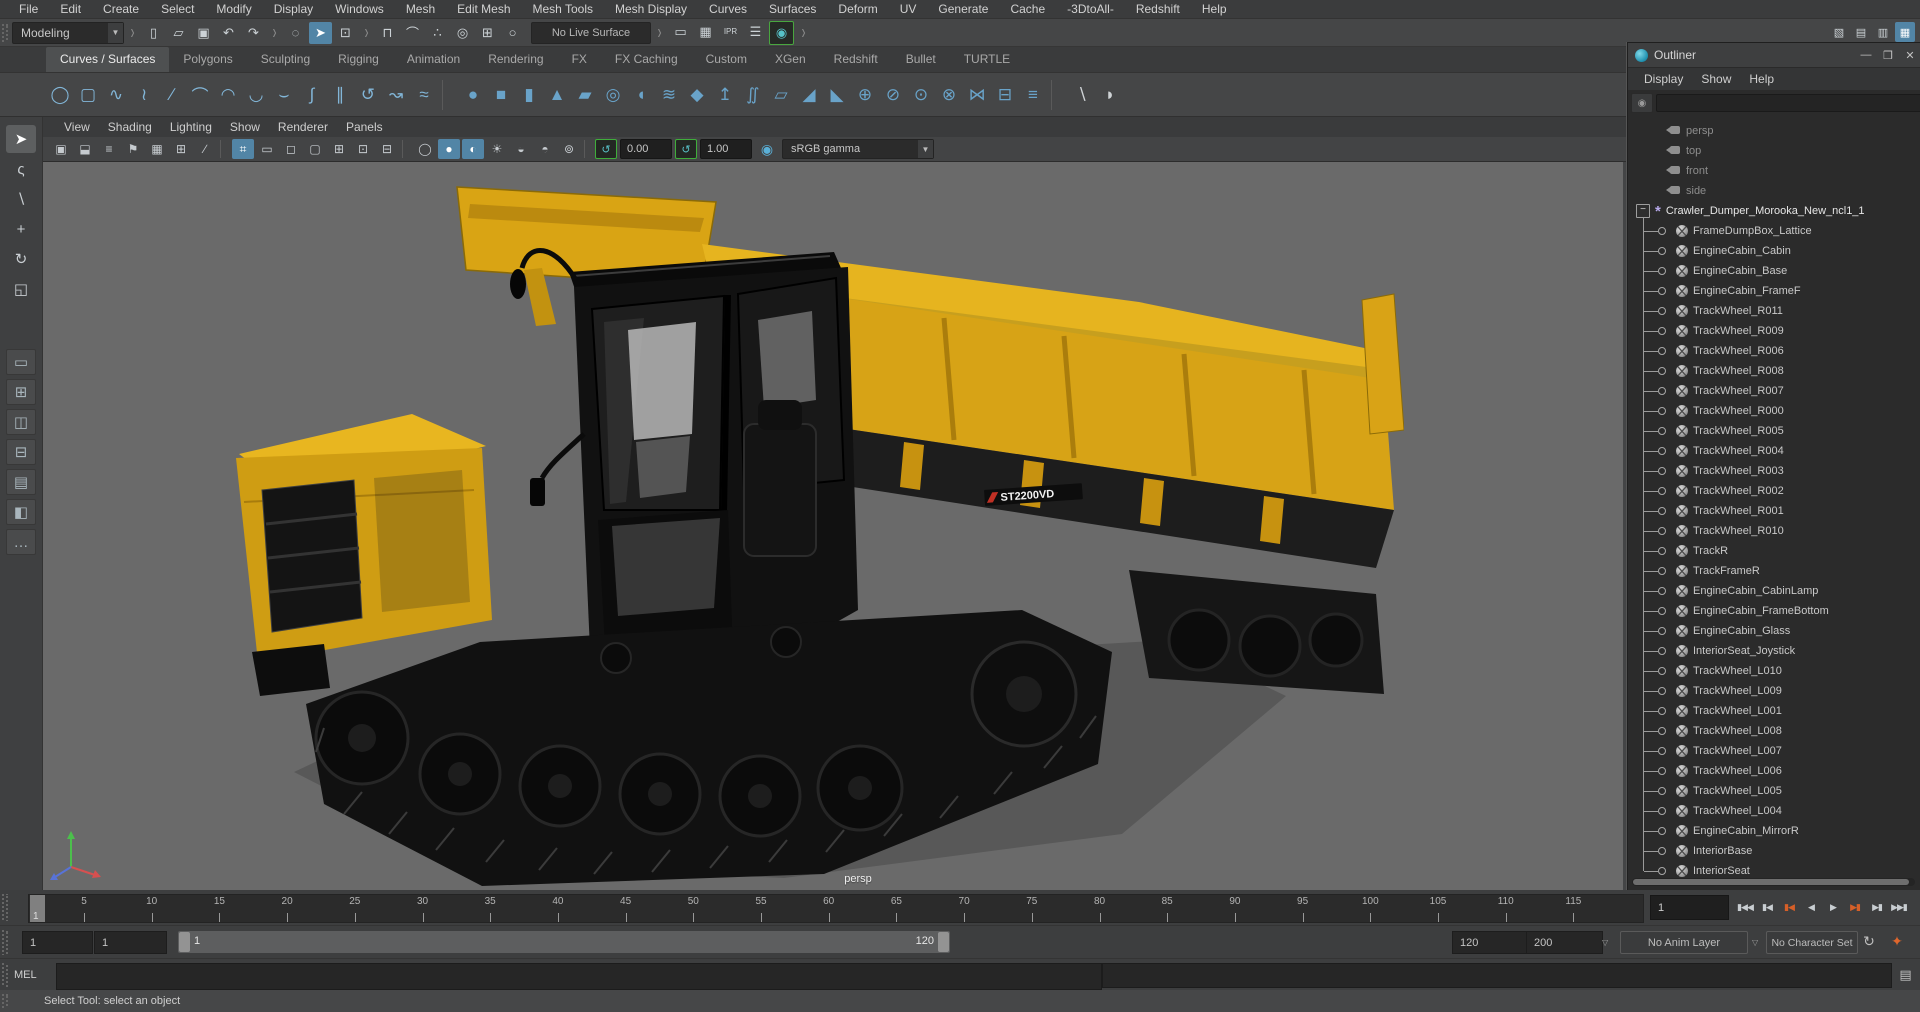 This screenshot has height=1012, width=1920. I want to click on time-slider-grip, so click(5, 907).